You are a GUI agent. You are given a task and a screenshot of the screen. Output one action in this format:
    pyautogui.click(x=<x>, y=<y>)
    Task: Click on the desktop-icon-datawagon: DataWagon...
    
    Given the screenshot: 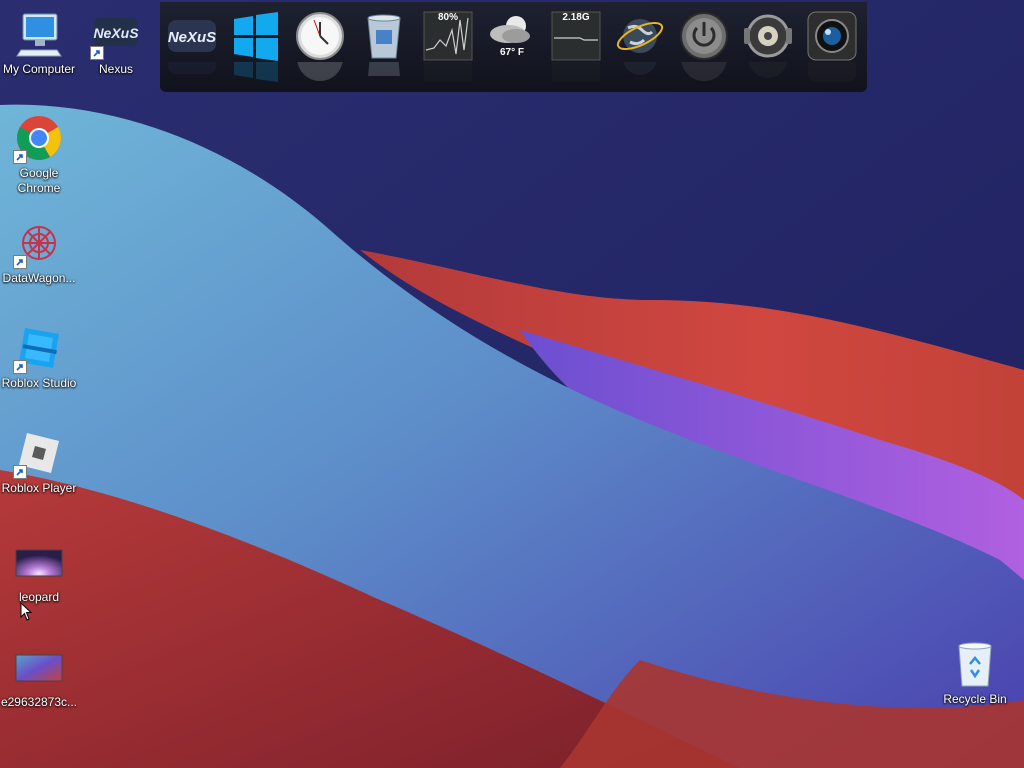 What is the action you would take?
    pyautogui.click(x=39, y=252)
    